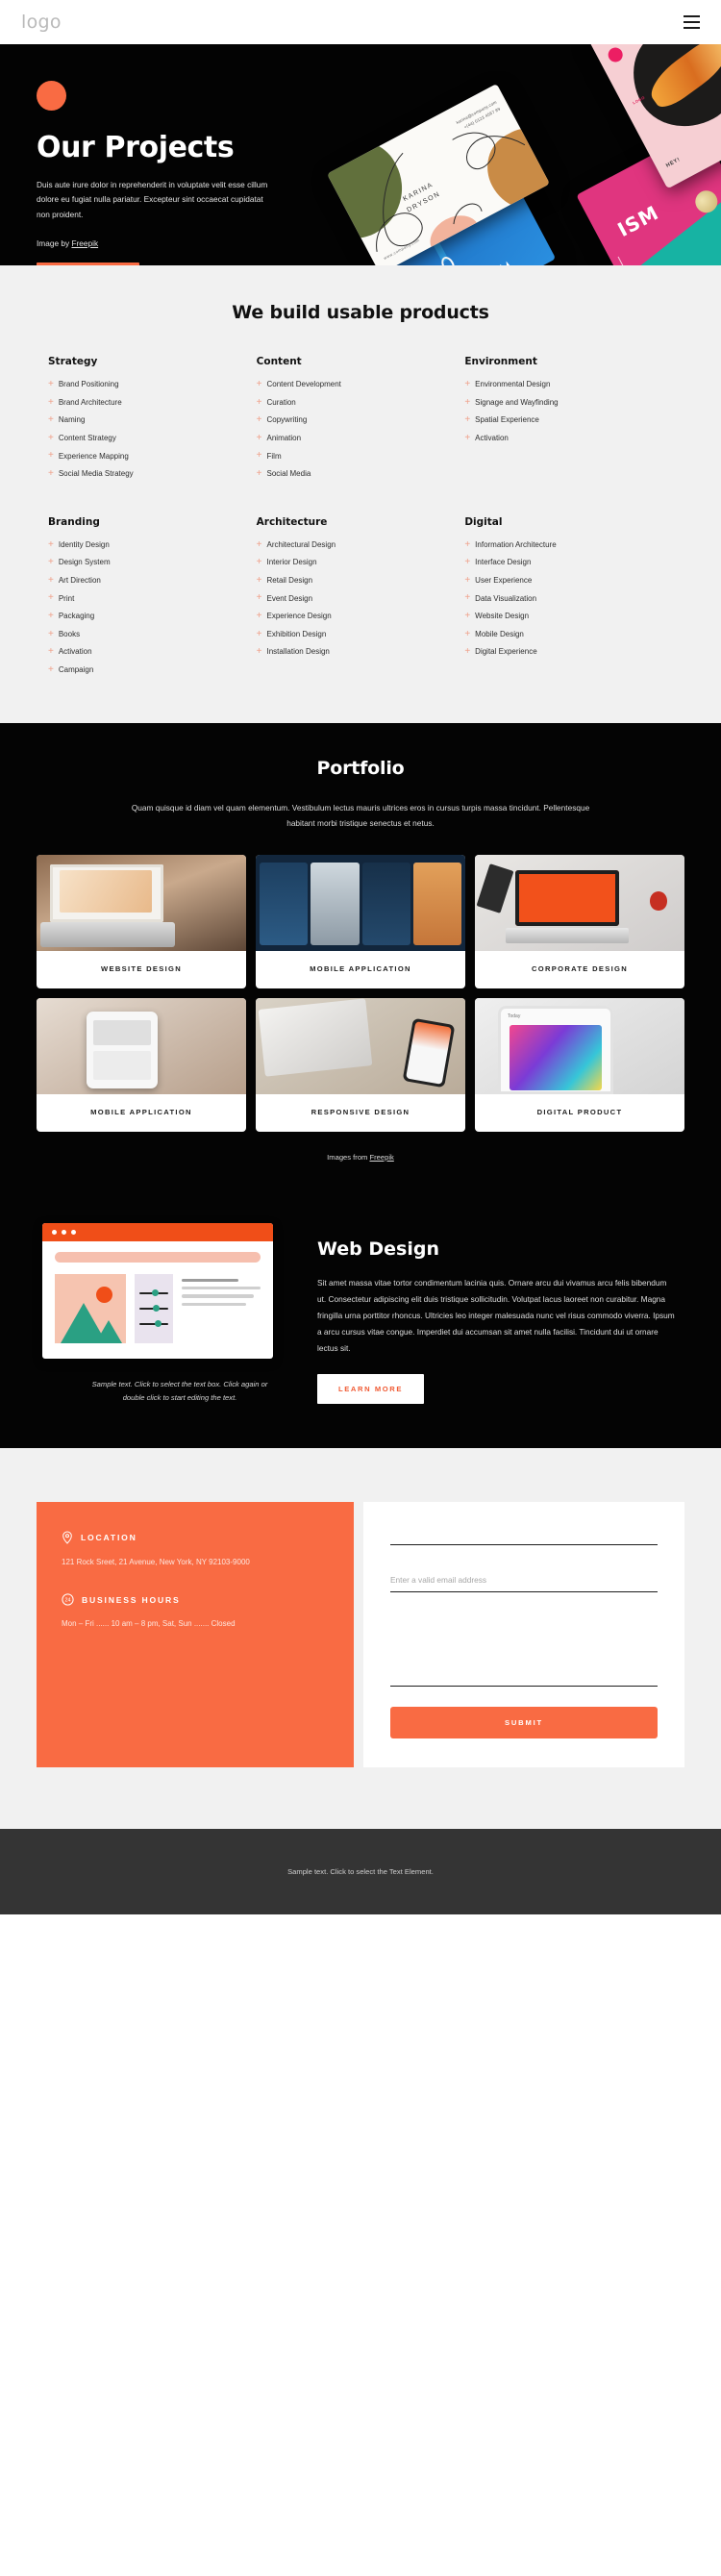  I want to click on submit-button: SUBMIT, so click(524, 1722).